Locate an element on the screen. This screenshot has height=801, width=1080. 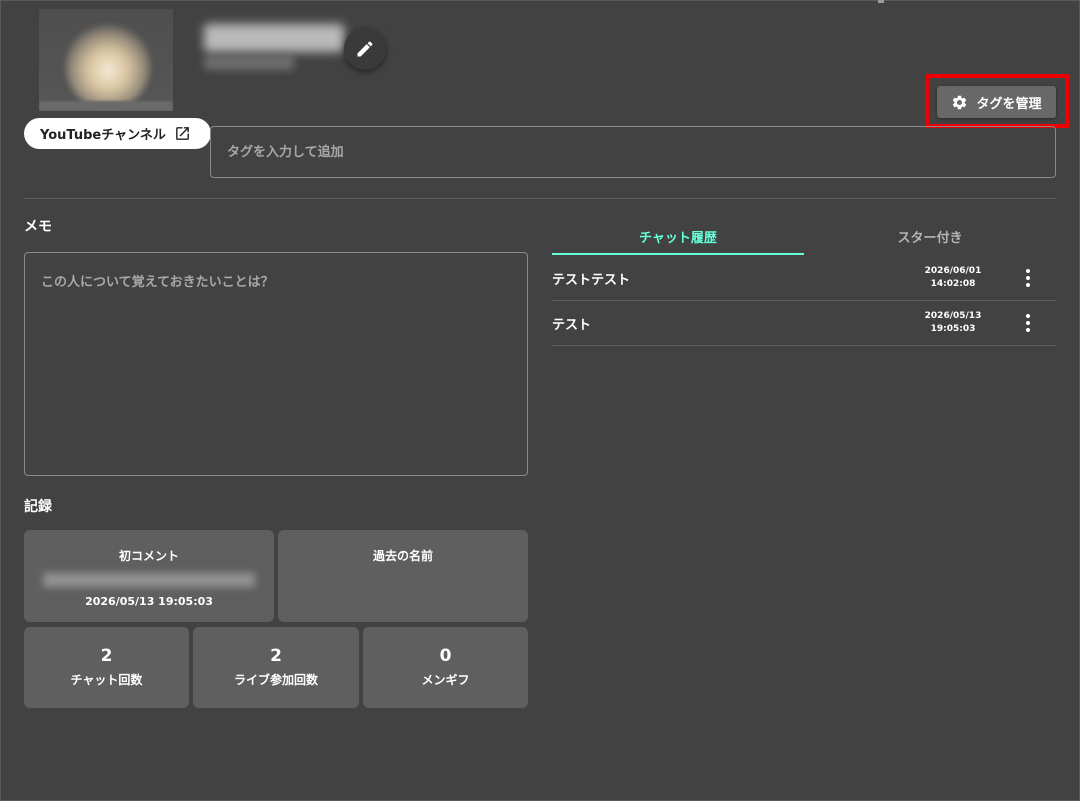
first-comment-date: 2026/05/13 19:05:03 is located at coordinates (149, 601).